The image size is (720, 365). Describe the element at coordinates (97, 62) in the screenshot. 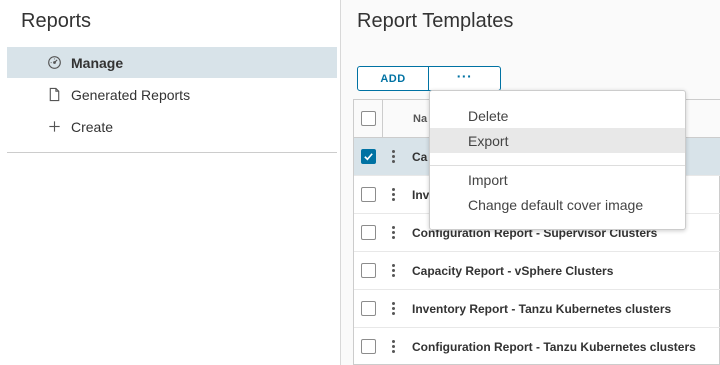

I see `sidebar-item-label: Manage` at that location.